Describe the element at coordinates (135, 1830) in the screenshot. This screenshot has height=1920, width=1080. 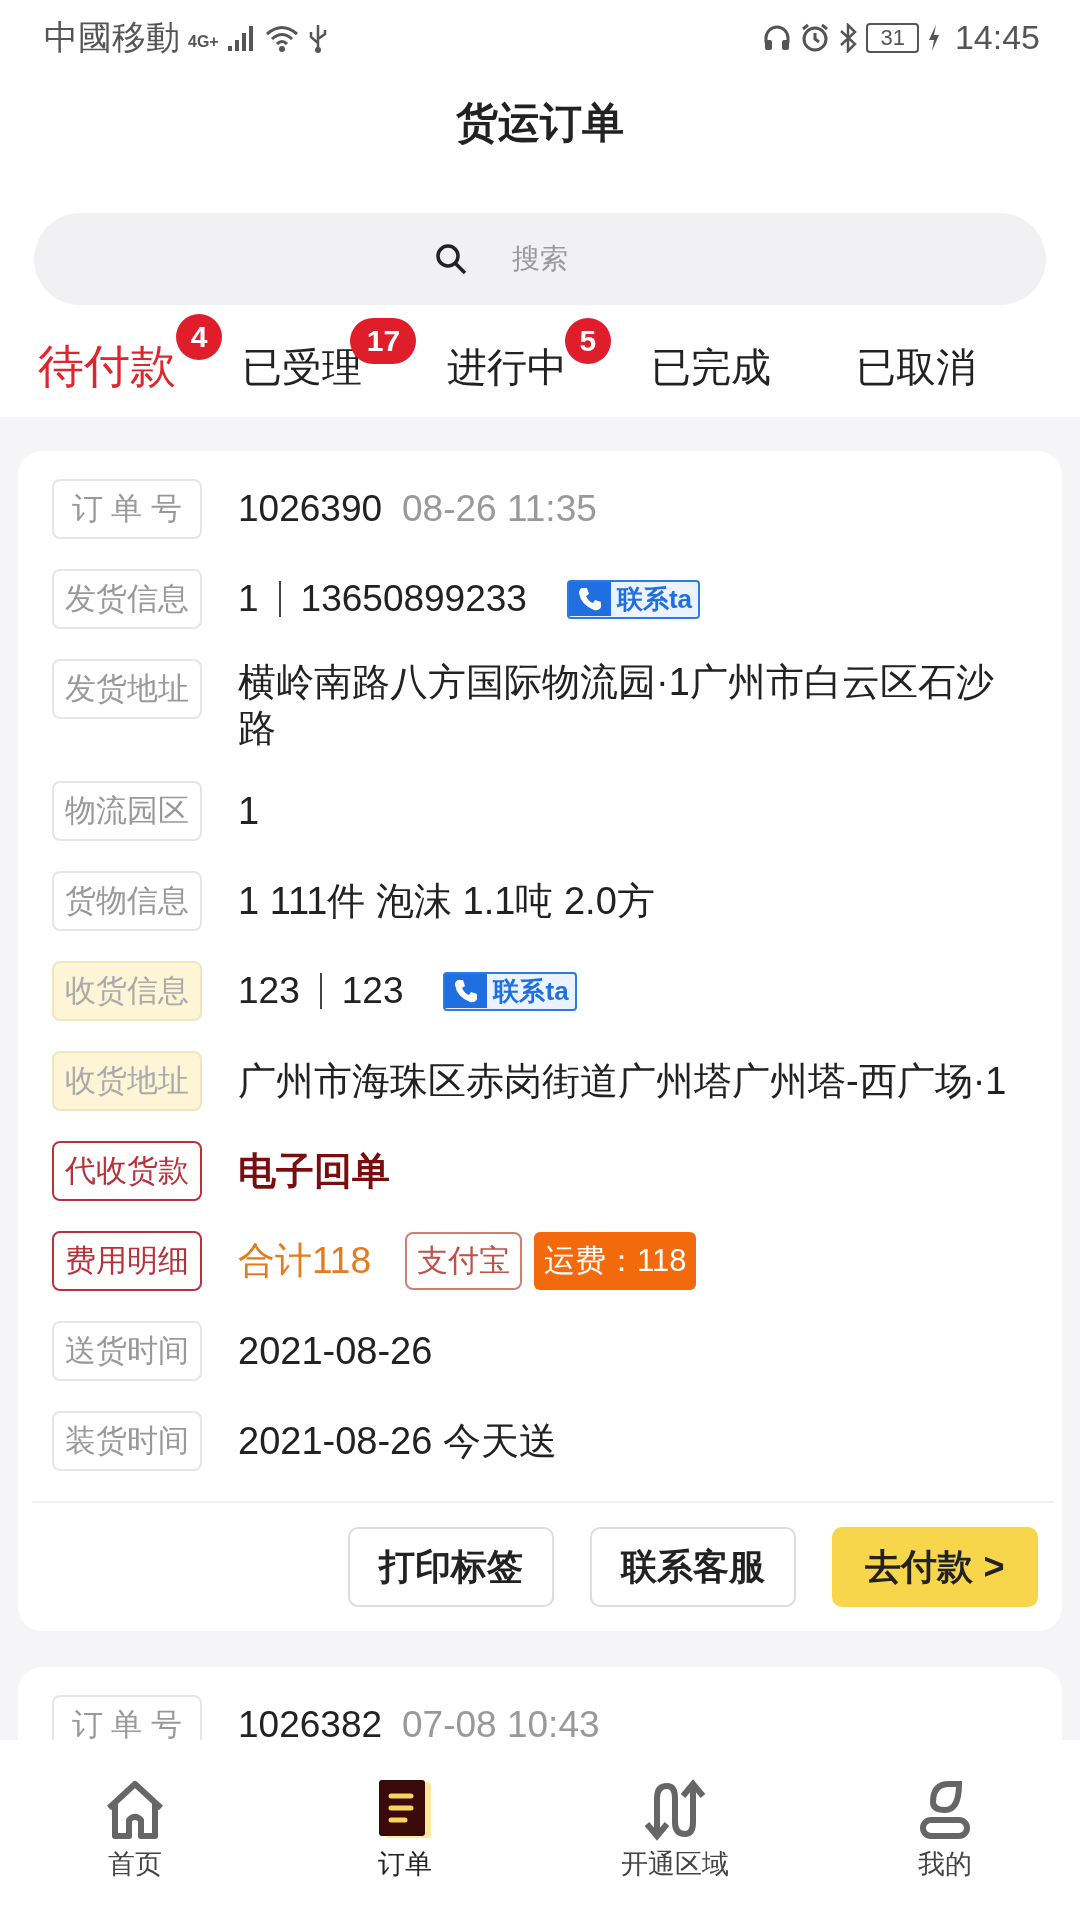
I see `nav-tab: 首页` at that location.